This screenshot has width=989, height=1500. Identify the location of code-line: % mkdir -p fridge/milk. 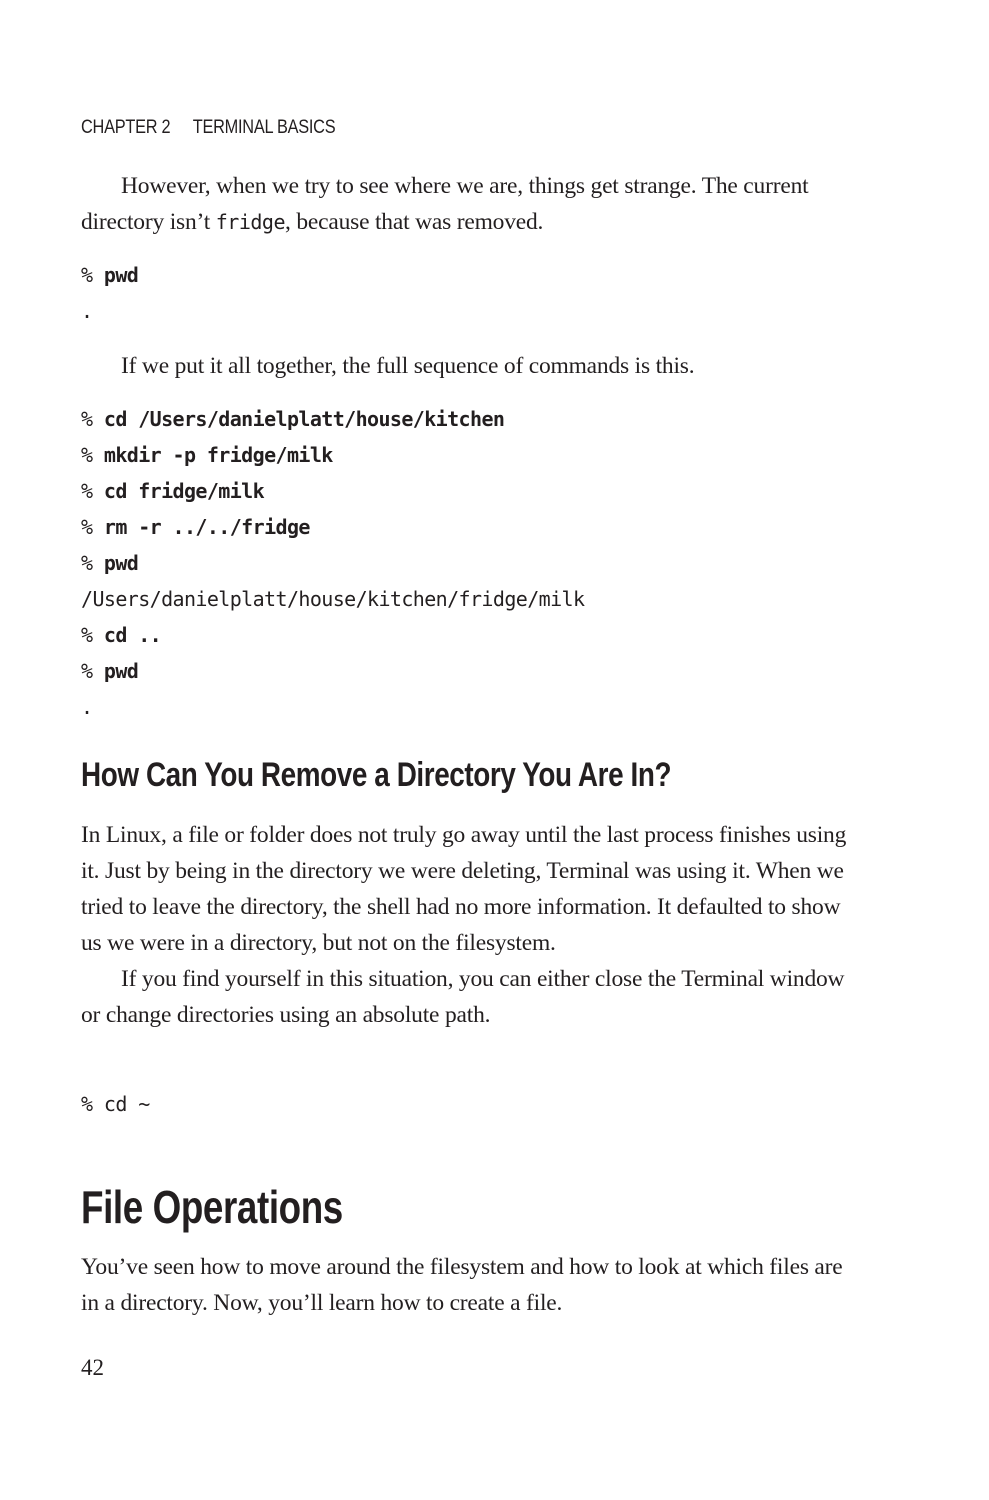
(332, 455).